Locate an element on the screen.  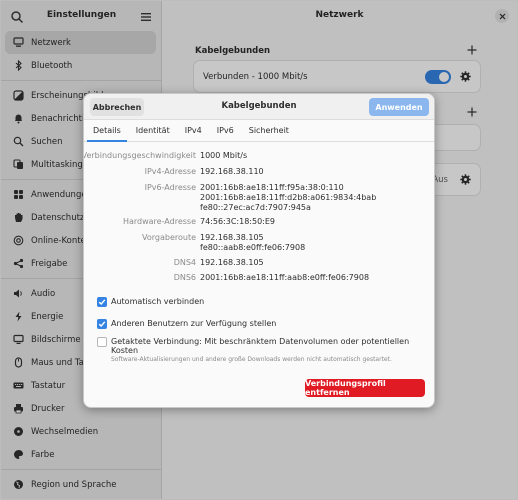
dialog-header: Abbrechen Kabelgebunden Anwenden is located at coordinates (259, 107).